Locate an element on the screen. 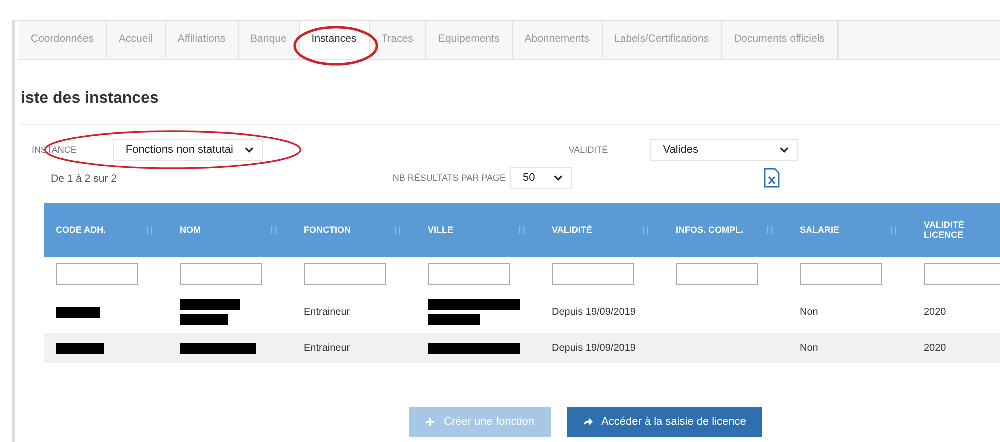  column-header: VALIDITÉ LICENCE is located at coordinates (959, 230).